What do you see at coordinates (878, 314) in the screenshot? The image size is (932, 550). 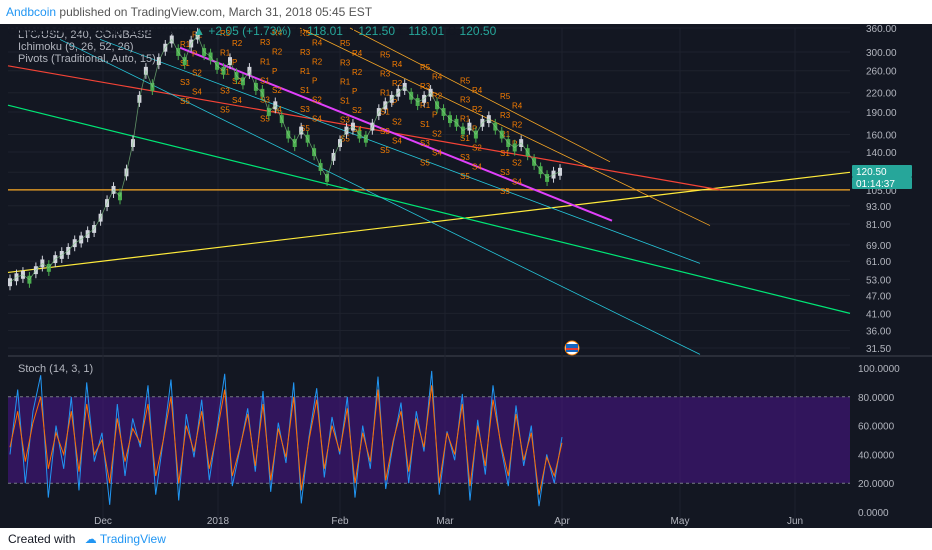 I see `price-tick-label: 41.00` at bounding box center [878, 314].